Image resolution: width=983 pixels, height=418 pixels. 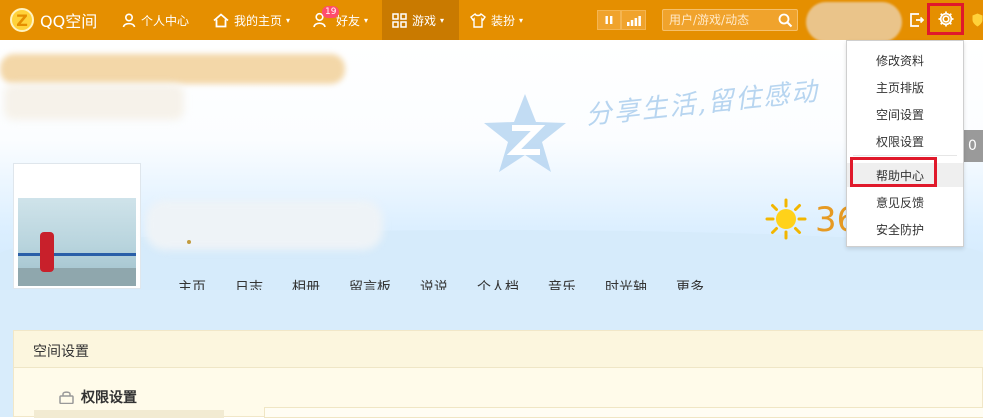 I want to click on nav-dressup-label: 装扮, so click(x=503, y=20).